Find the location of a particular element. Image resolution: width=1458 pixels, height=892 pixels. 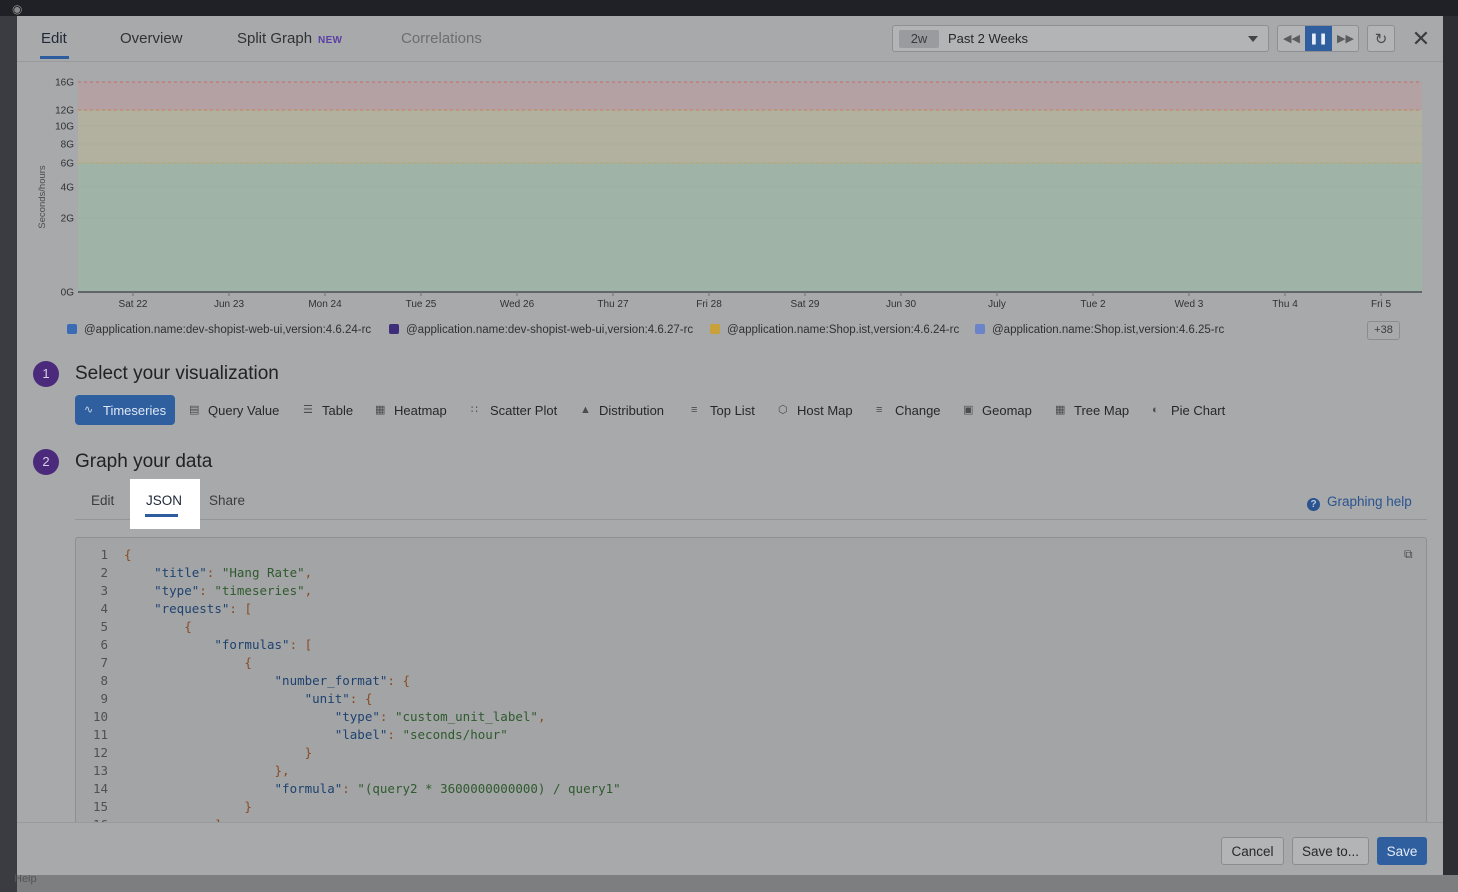

line-number: 5 is located at coordinates (104, 626).